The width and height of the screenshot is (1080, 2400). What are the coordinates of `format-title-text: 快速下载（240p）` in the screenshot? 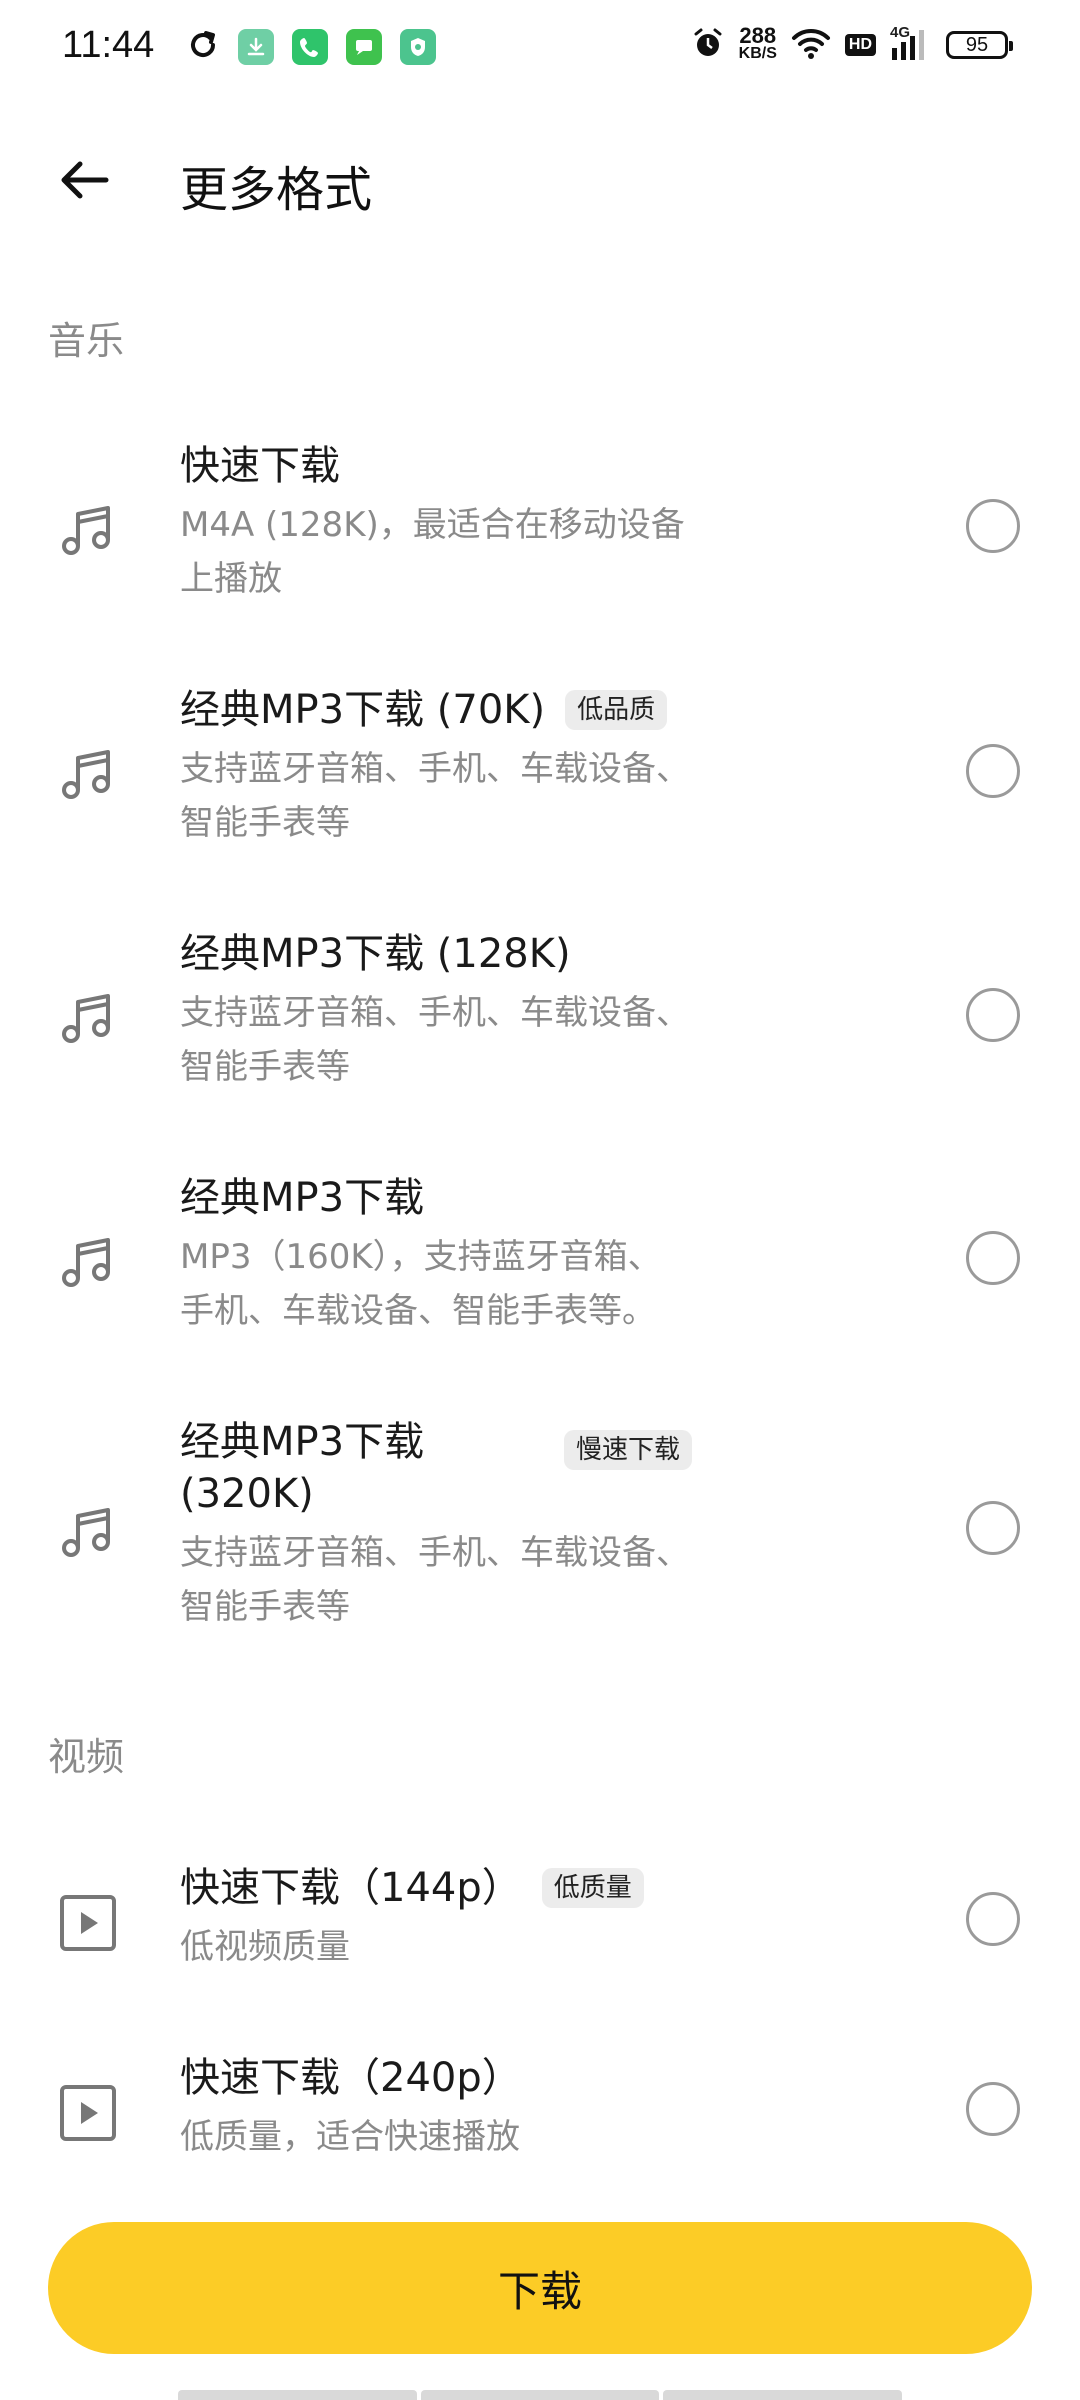 It's located at (351, 2078).